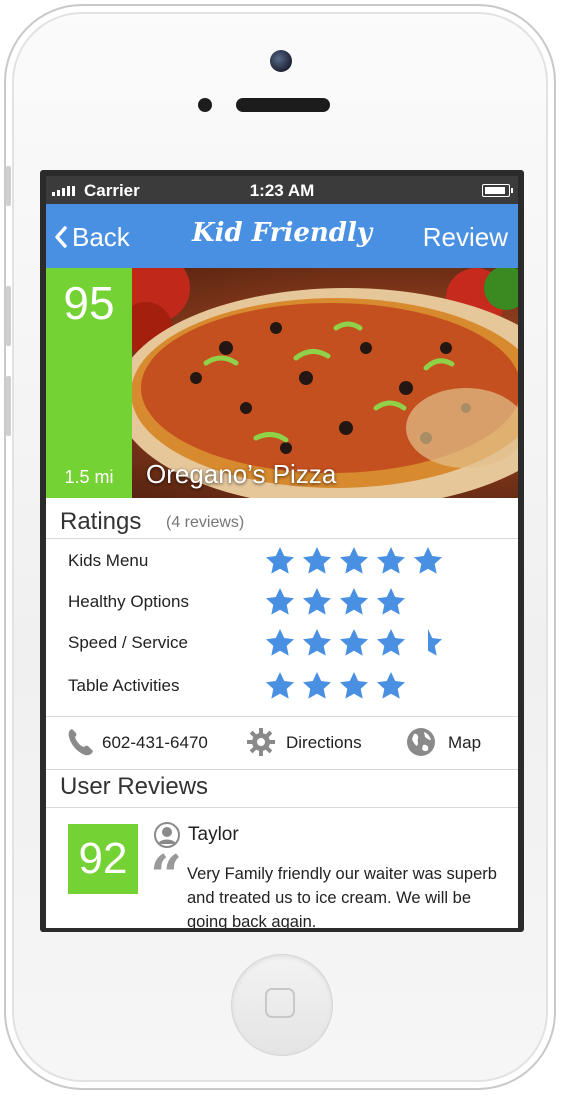 The image size is (562, 1096). I want to click on reviewer-name: Taylor, so click(213, 834).